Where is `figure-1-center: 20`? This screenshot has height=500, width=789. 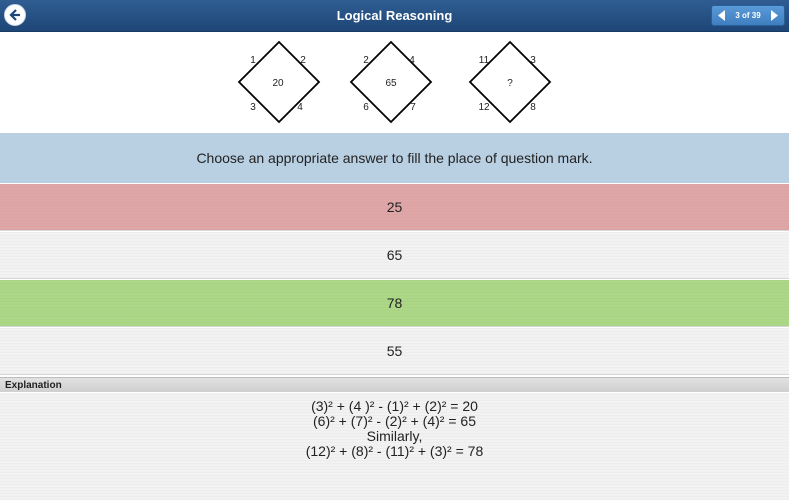 figure-1-center: 20 is located at coordinates (278, 83).